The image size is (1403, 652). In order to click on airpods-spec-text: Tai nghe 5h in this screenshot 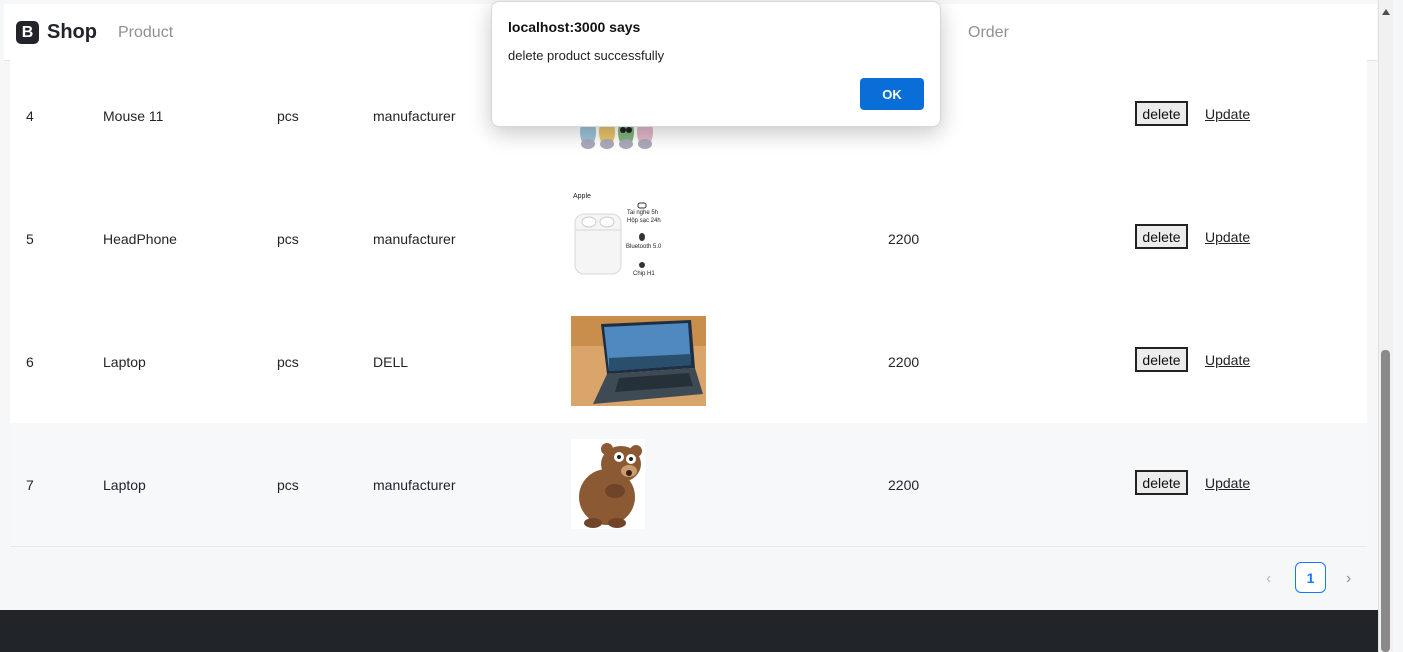, I will do `click(643, 213)`.